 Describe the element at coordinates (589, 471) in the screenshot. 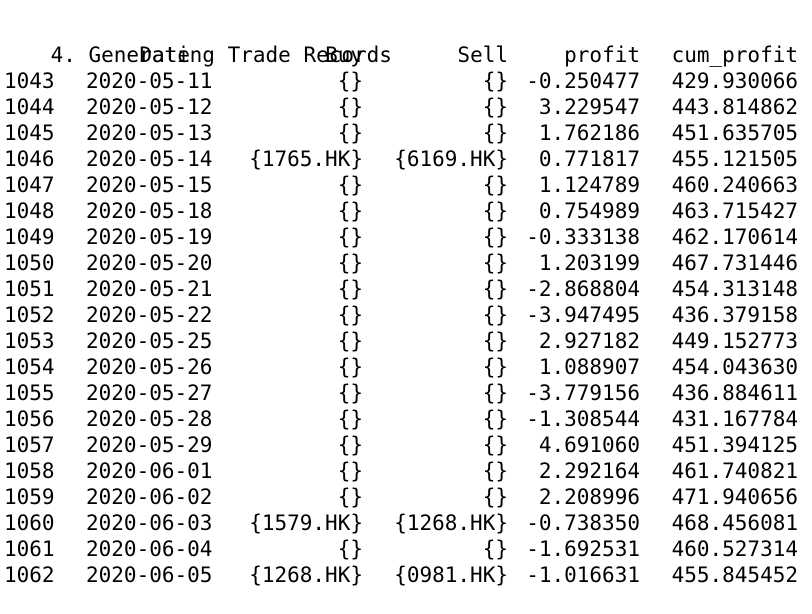

I see `row-profit: 2.292164` at that location.